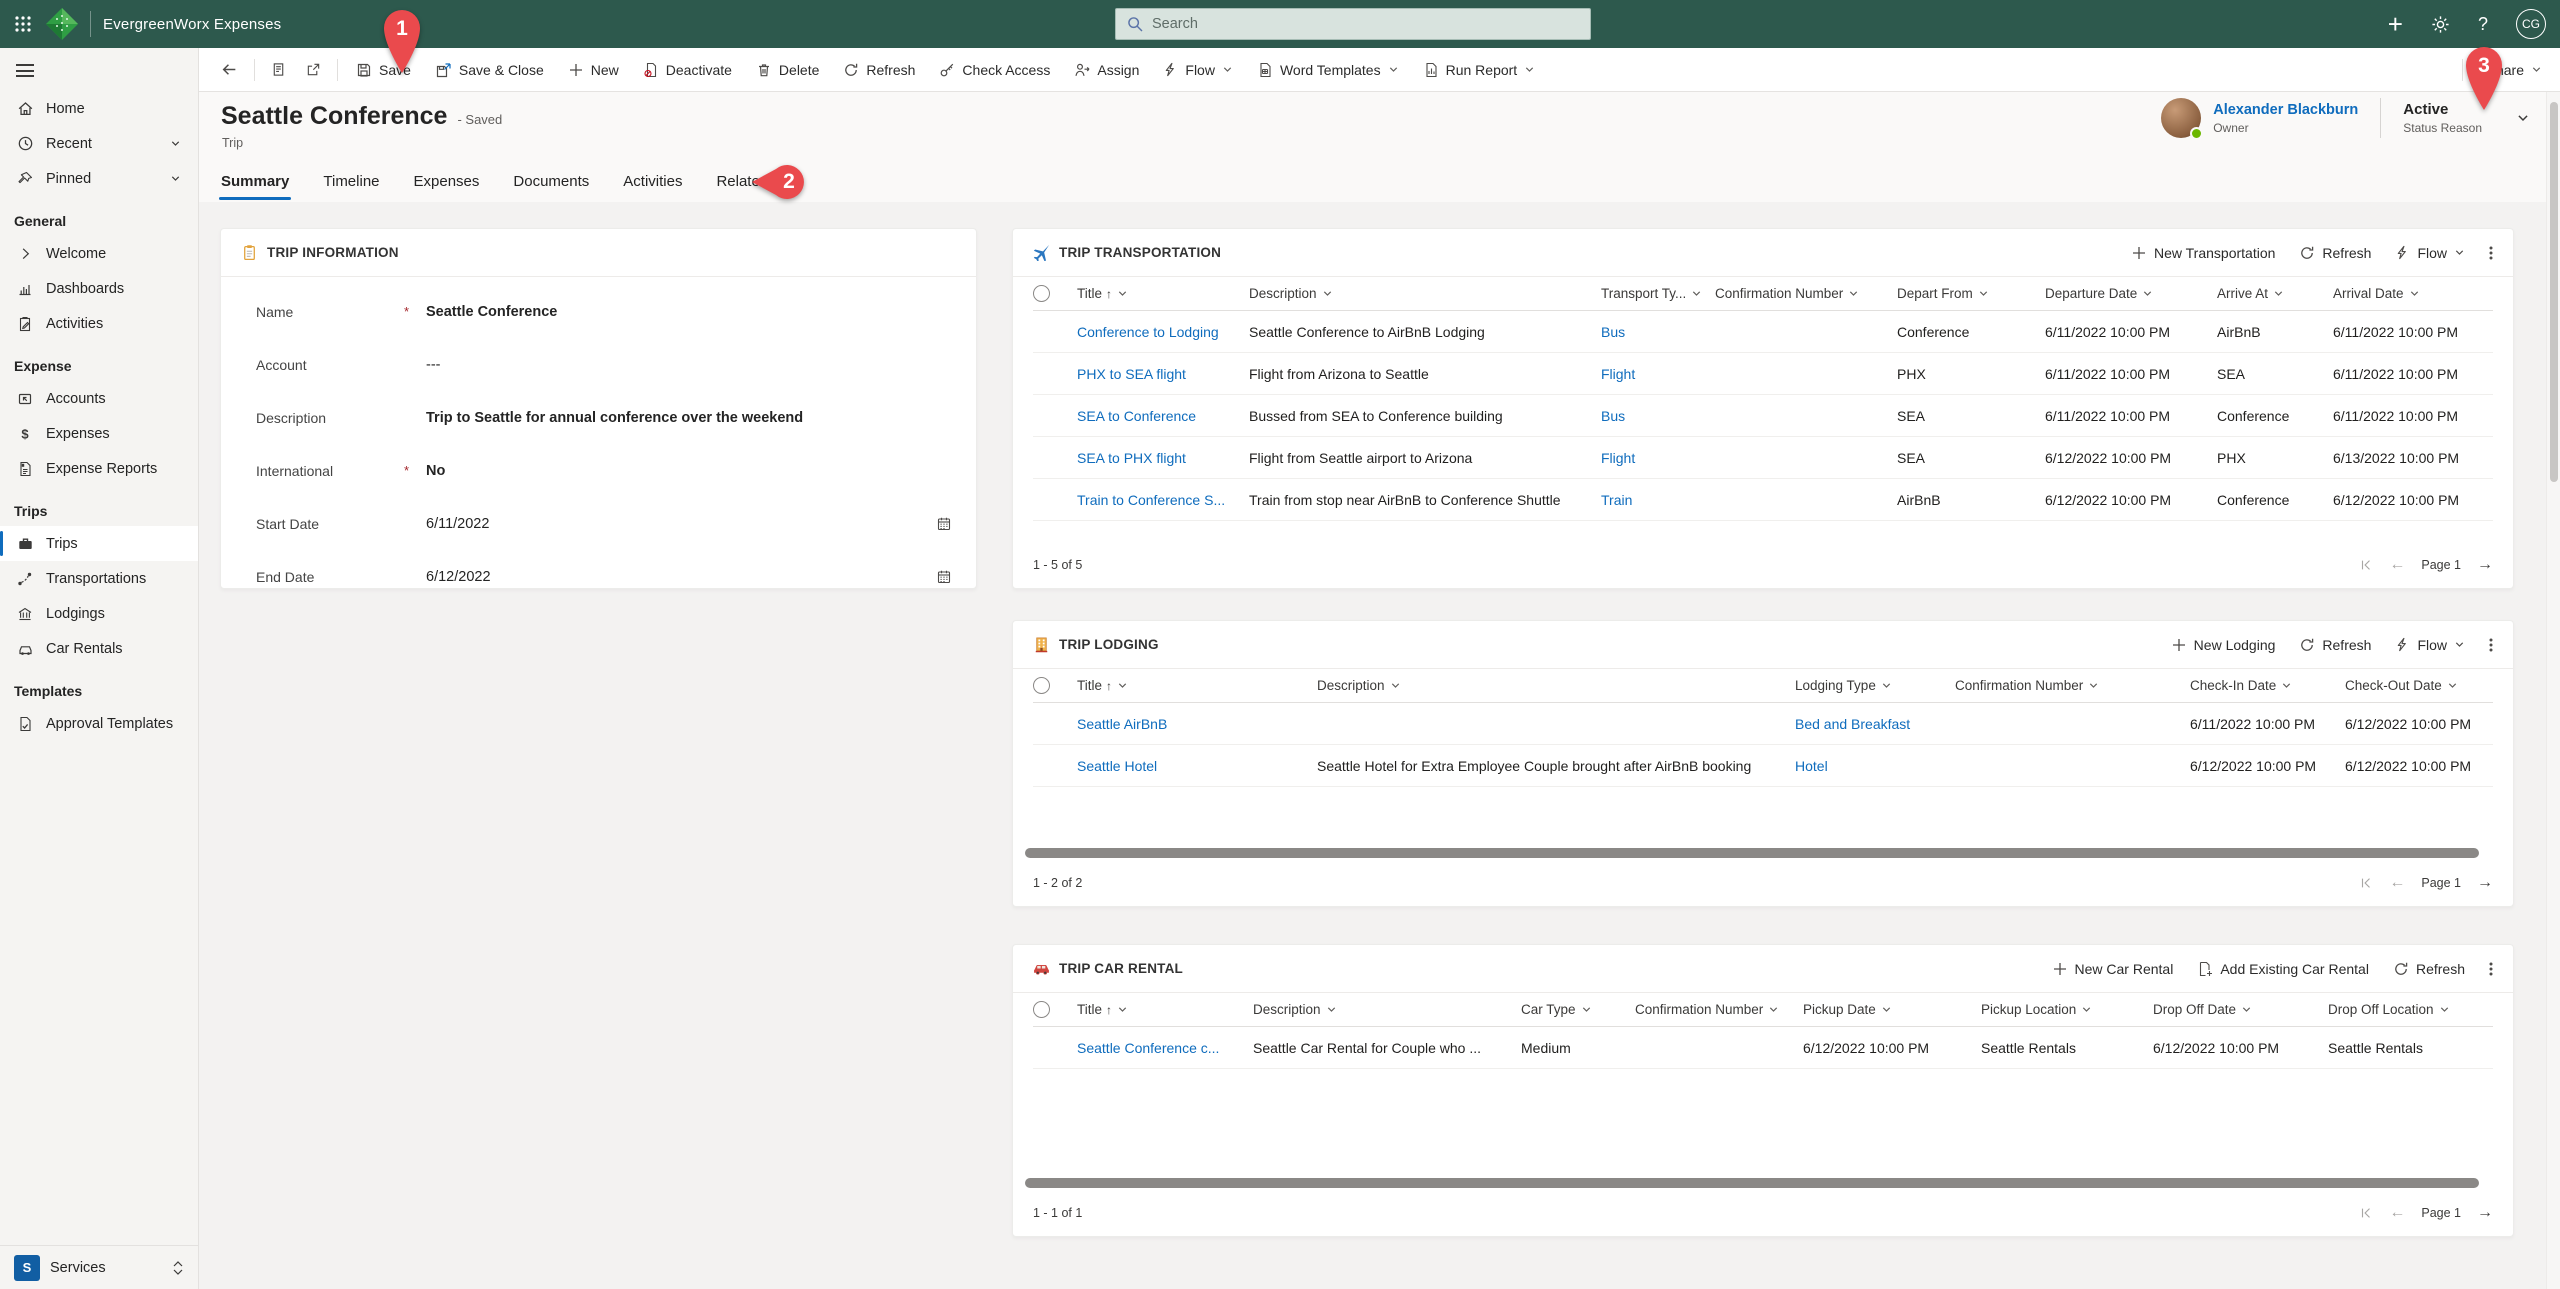 This screenshot has height=1289, width=2560. I want to click on command-refresh: Refresh, so click(879, 69).